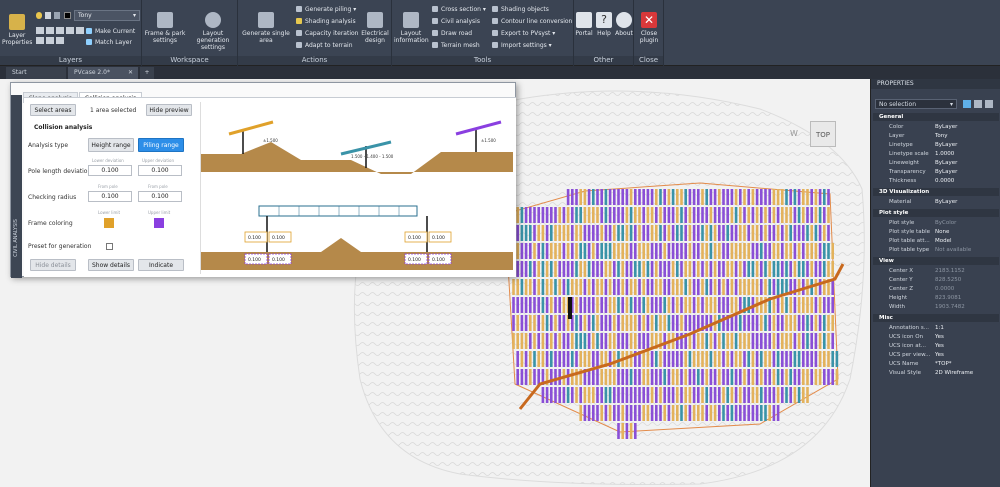 This screenshot has width=1000, height=487. What do you see at coordinates (936, 298) in the screenshot?
I see `property-row: Height 823.9081` at bounding box center [936, 298].